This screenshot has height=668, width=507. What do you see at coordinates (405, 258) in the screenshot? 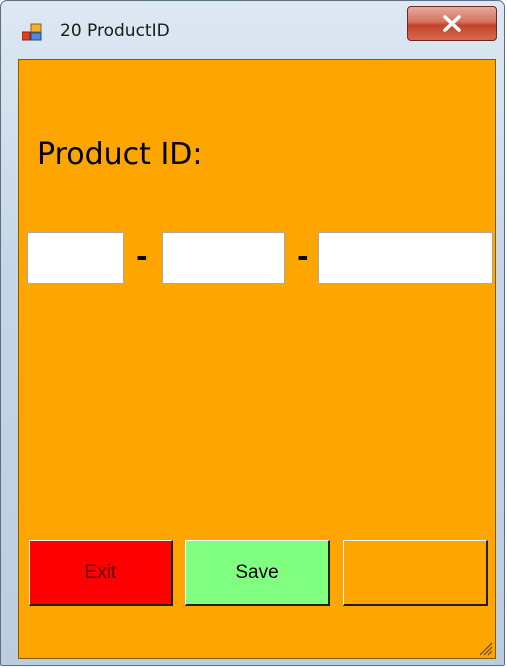
I see `product-id-part-3-input` at bounding box center [405, 258].